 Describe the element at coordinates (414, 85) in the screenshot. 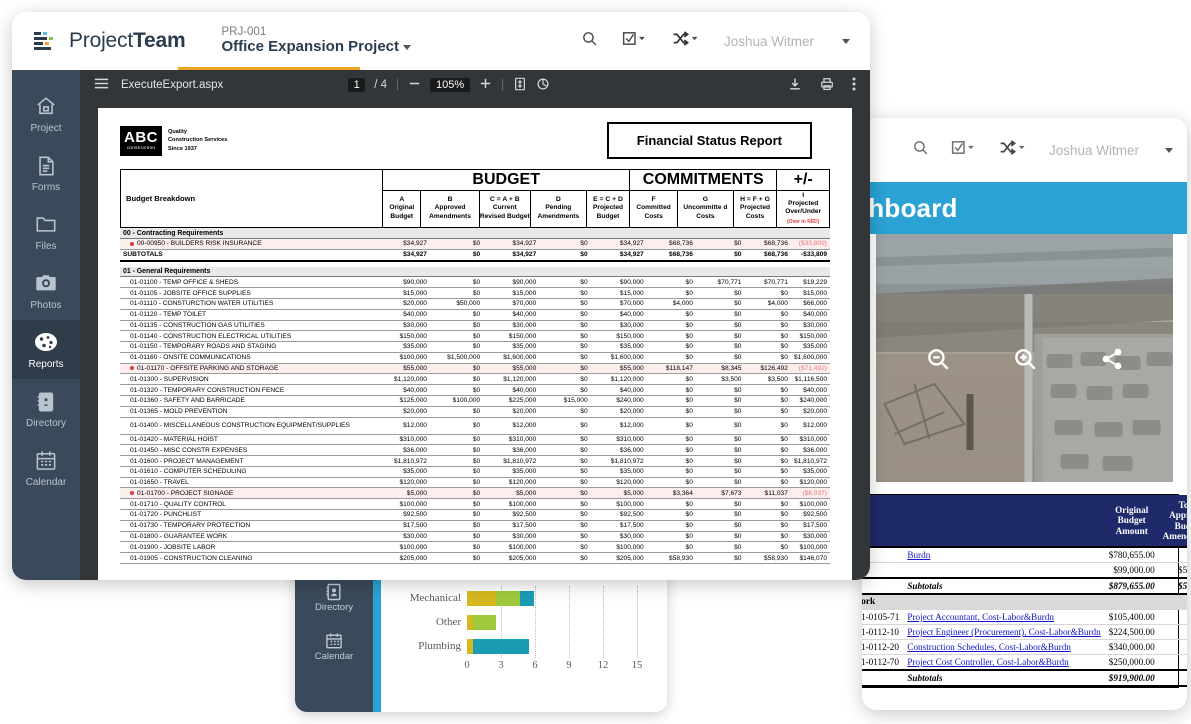

I see `minus-icon` at that location.